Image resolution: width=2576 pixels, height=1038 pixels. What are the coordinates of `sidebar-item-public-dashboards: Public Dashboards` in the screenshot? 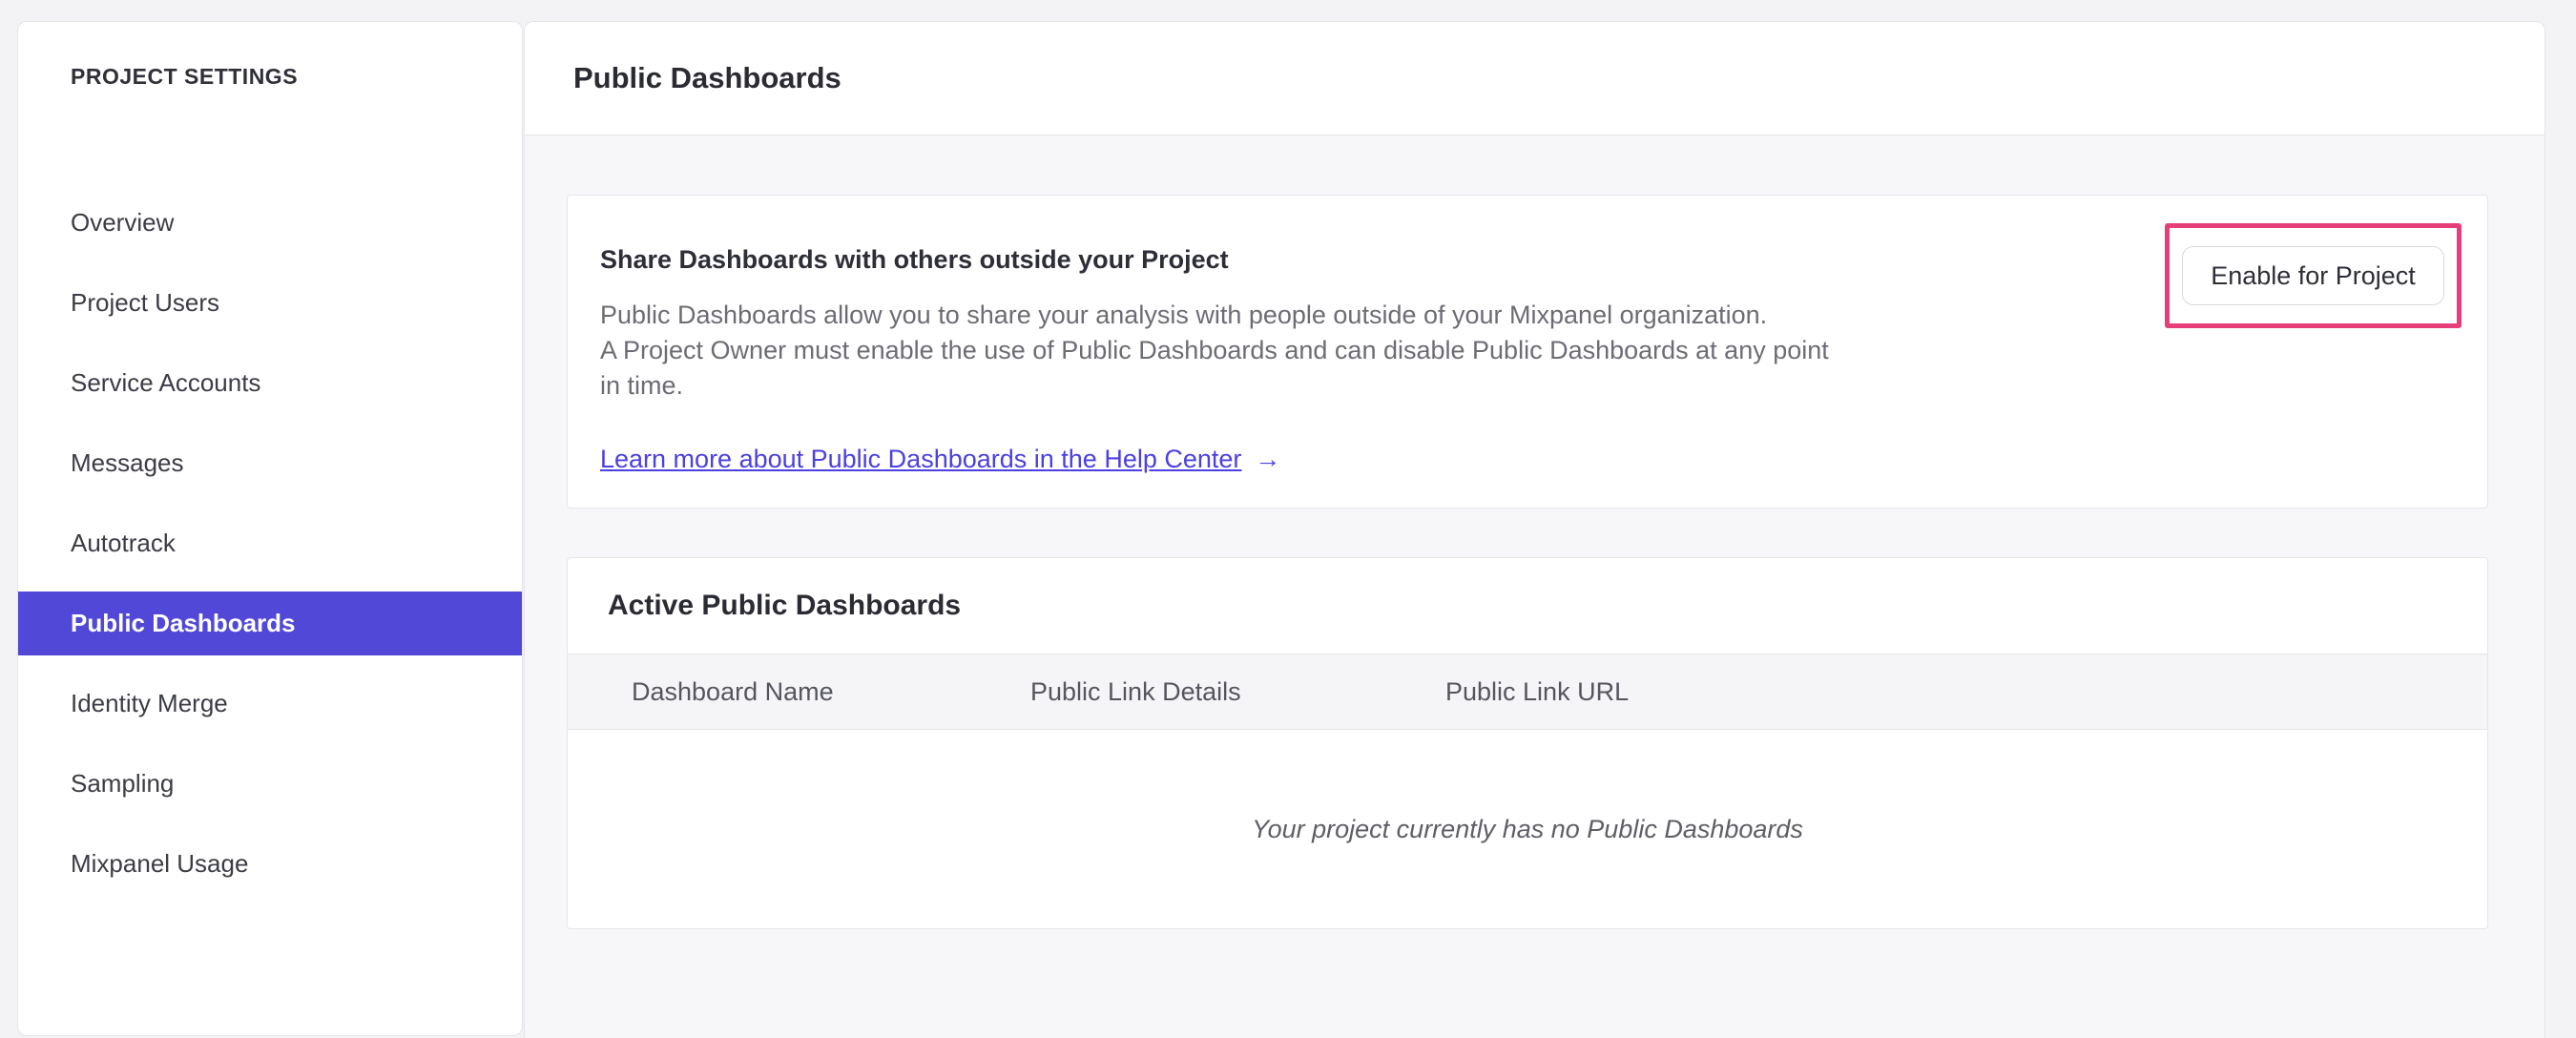 It's located at (270, 624).